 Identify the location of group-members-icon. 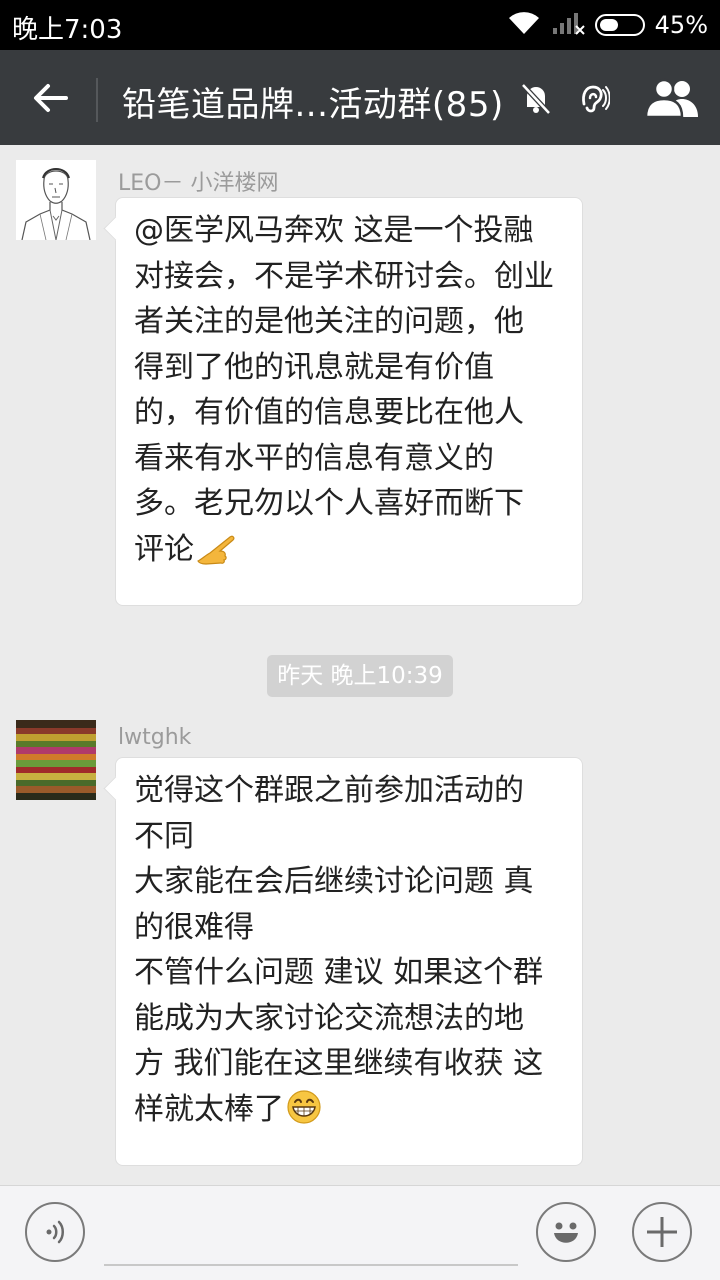
(671, 98).